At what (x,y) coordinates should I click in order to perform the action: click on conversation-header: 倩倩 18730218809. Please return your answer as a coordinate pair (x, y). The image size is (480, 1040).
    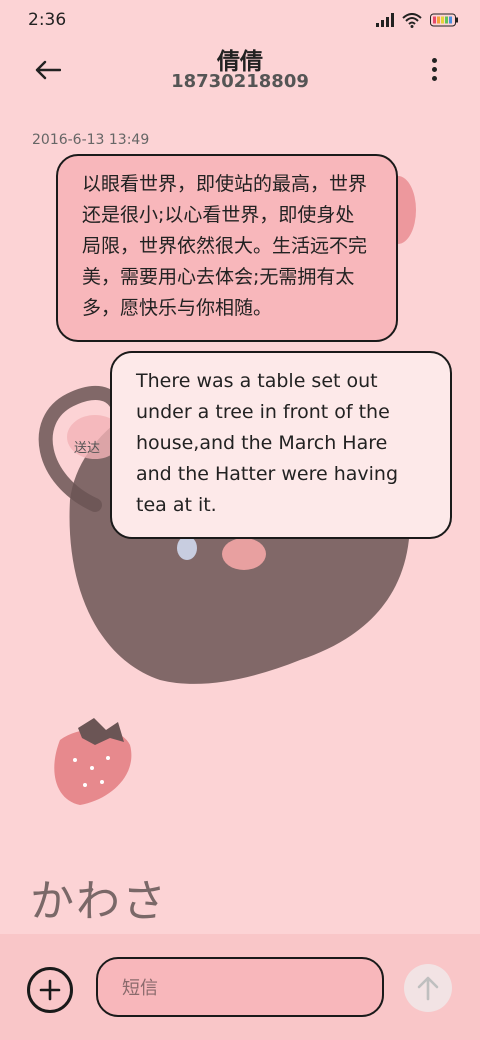
    Looking at the image, I should click on (240, 70).